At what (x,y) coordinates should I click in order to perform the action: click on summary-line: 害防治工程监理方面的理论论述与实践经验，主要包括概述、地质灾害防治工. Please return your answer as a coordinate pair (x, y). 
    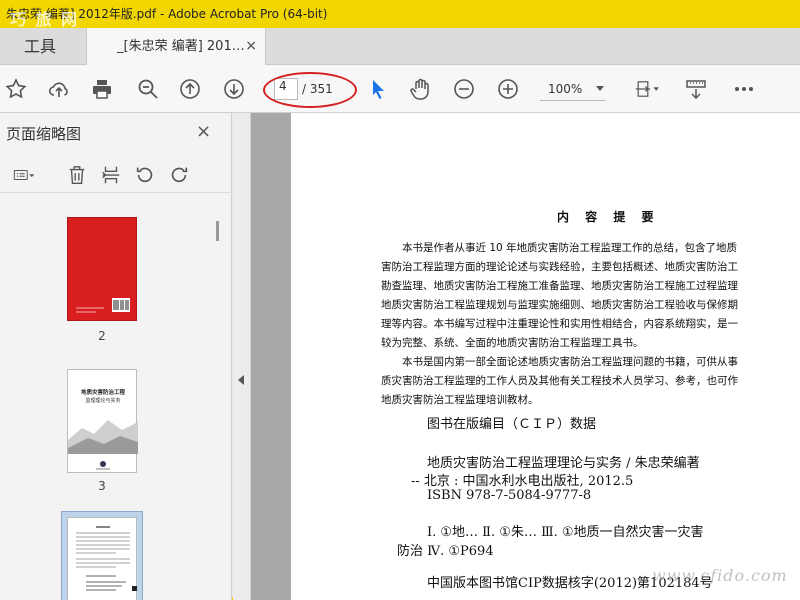
    Looking at the image, I should click on (559, 267).